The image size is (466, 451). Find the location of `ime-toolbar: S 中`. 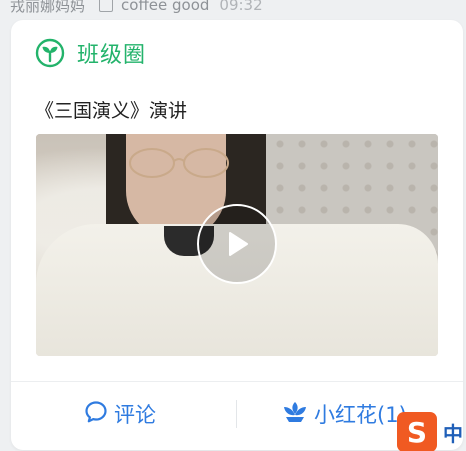

ime-toolbar: S 中 is located at coordinates (430, 431).